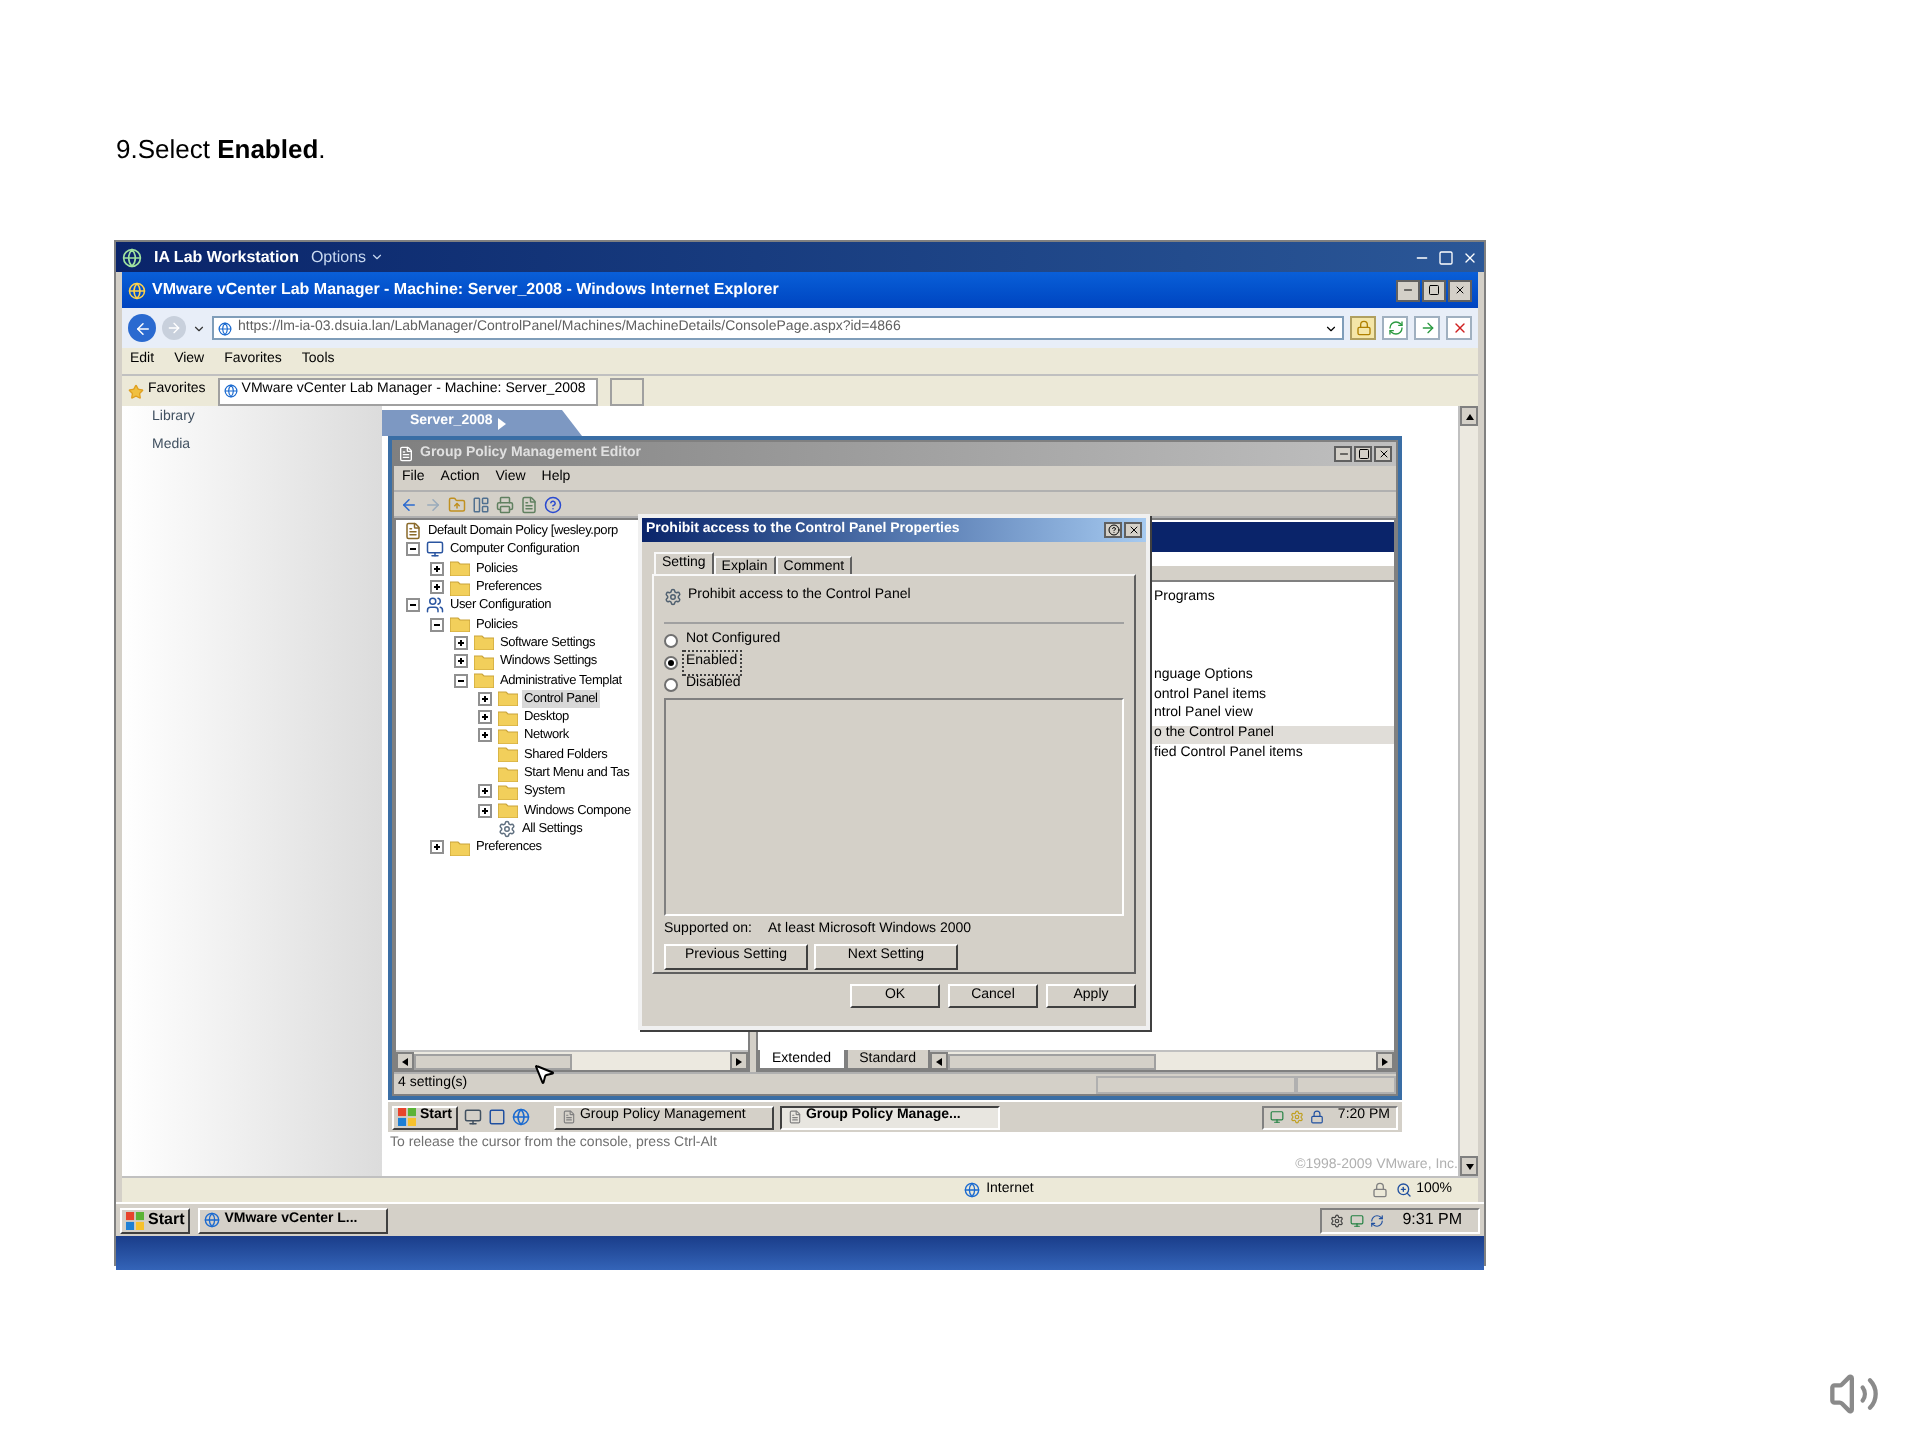 The image size is (1920, 1440). Describe the element at coordinates (435, 549) in the screenshot. I see `computer-icon` at that location.